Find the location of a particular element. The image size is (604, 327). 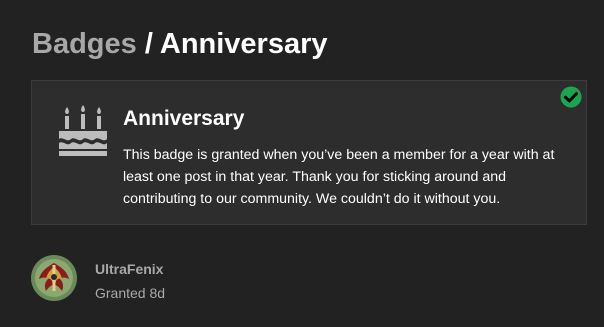

badge-title: Anniversary is located at coordinates (184, 118).